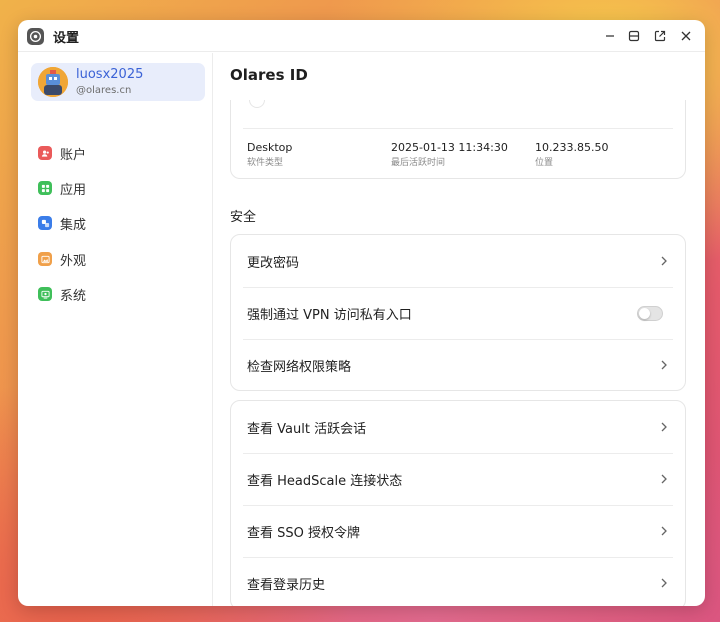  Describe the element at coordinates (118, 223) in the screenshot. I see `sidebar-item-integration: 集成` at that location.